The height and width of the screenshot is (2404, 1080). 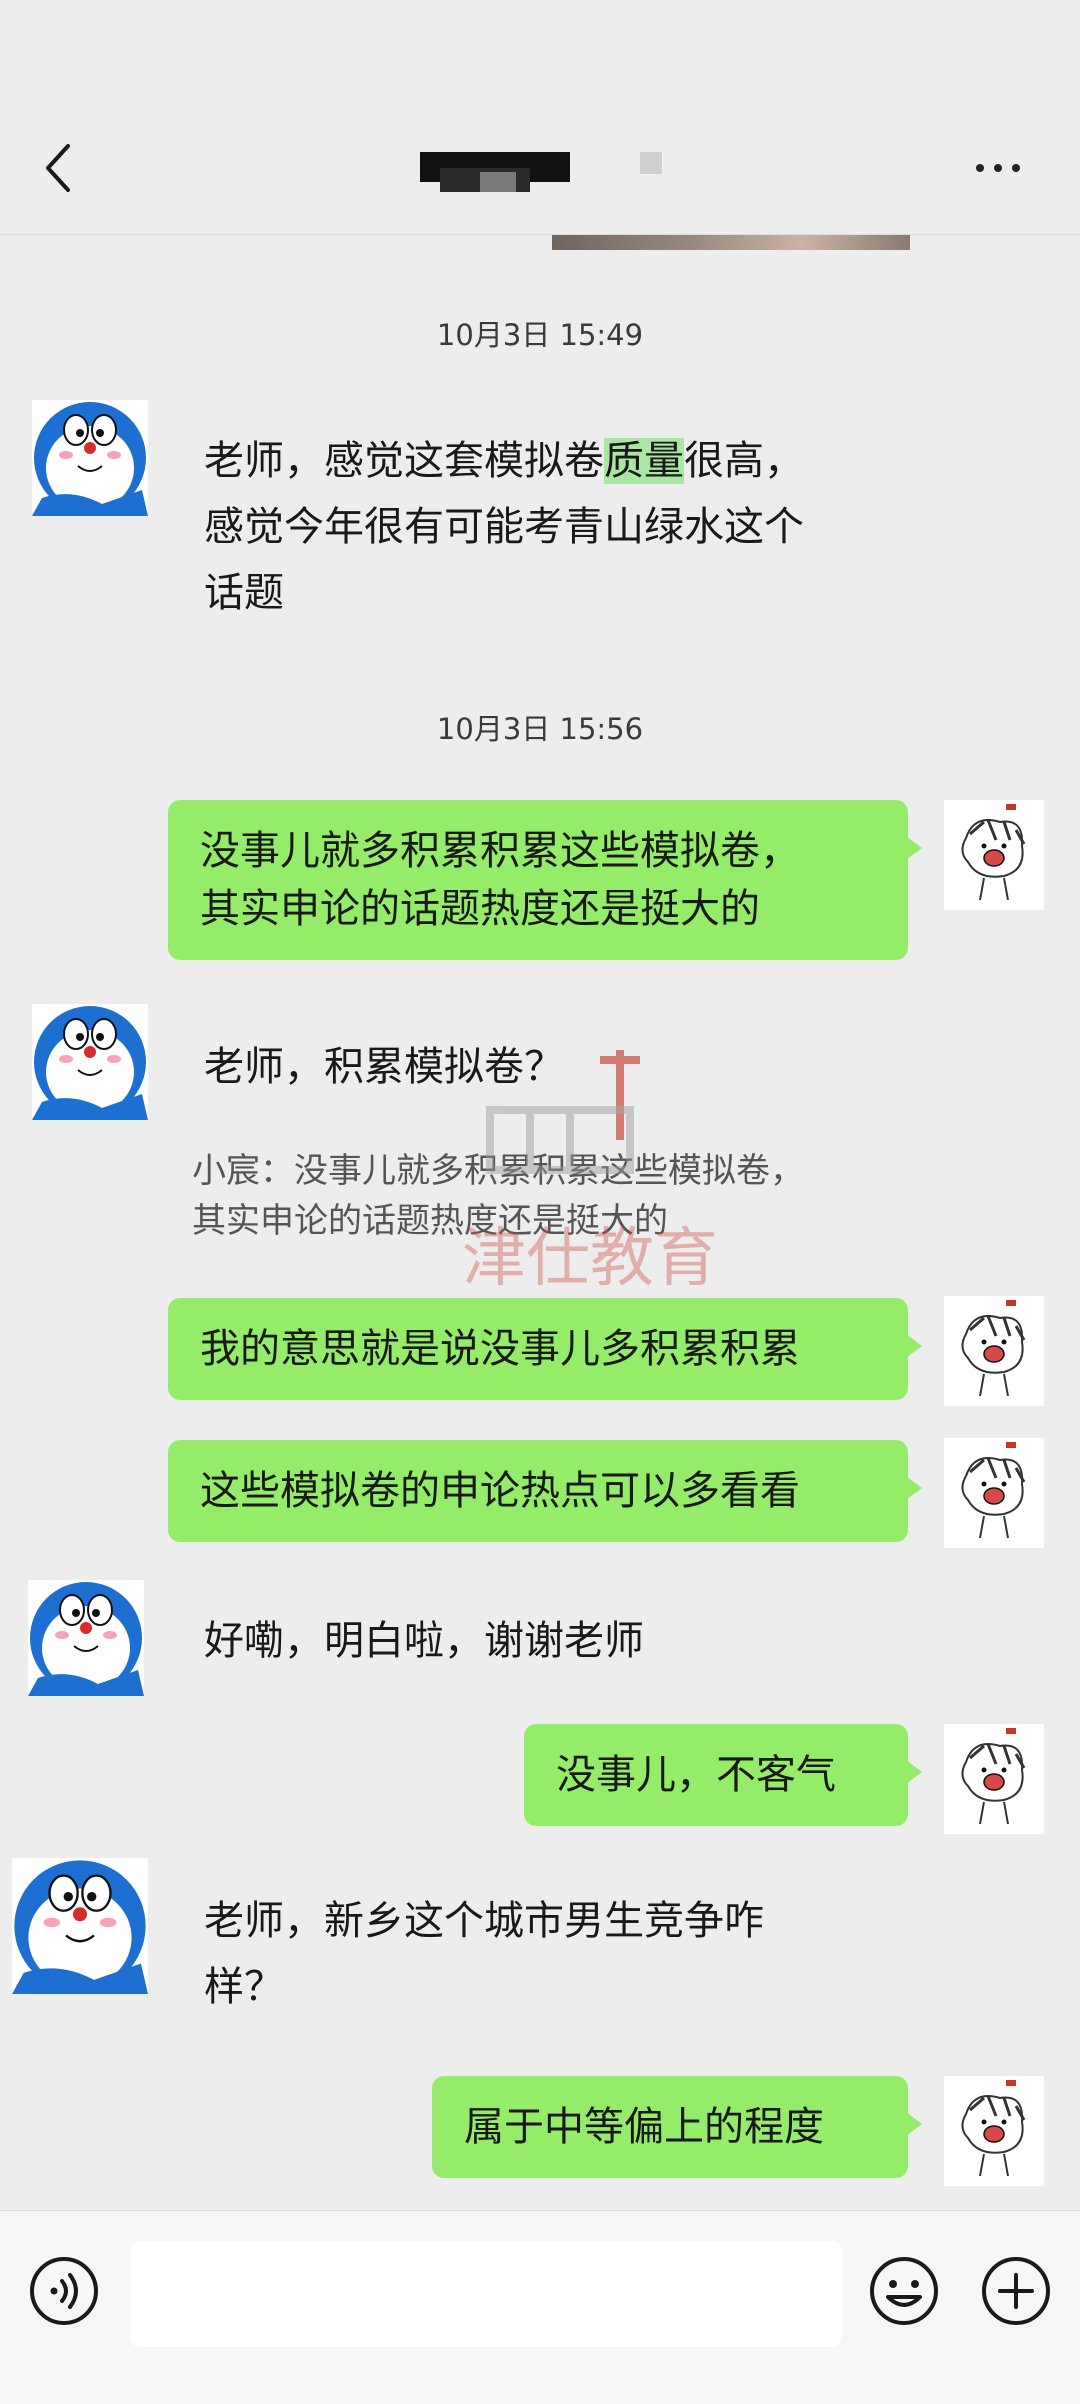 I want to click on message-text: 其实申论的话题热度还是挺大的, so click(x=480, y=909).